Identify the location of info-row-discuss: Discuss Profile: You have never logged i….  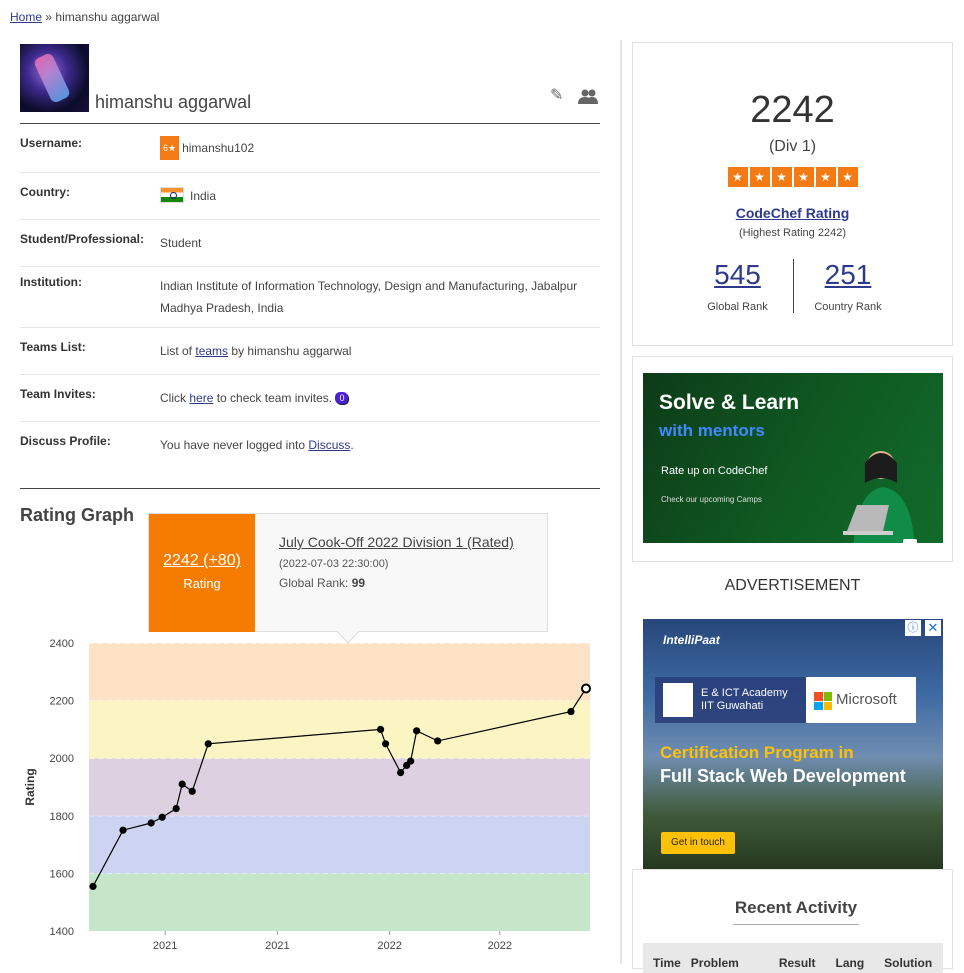
(310, 445).